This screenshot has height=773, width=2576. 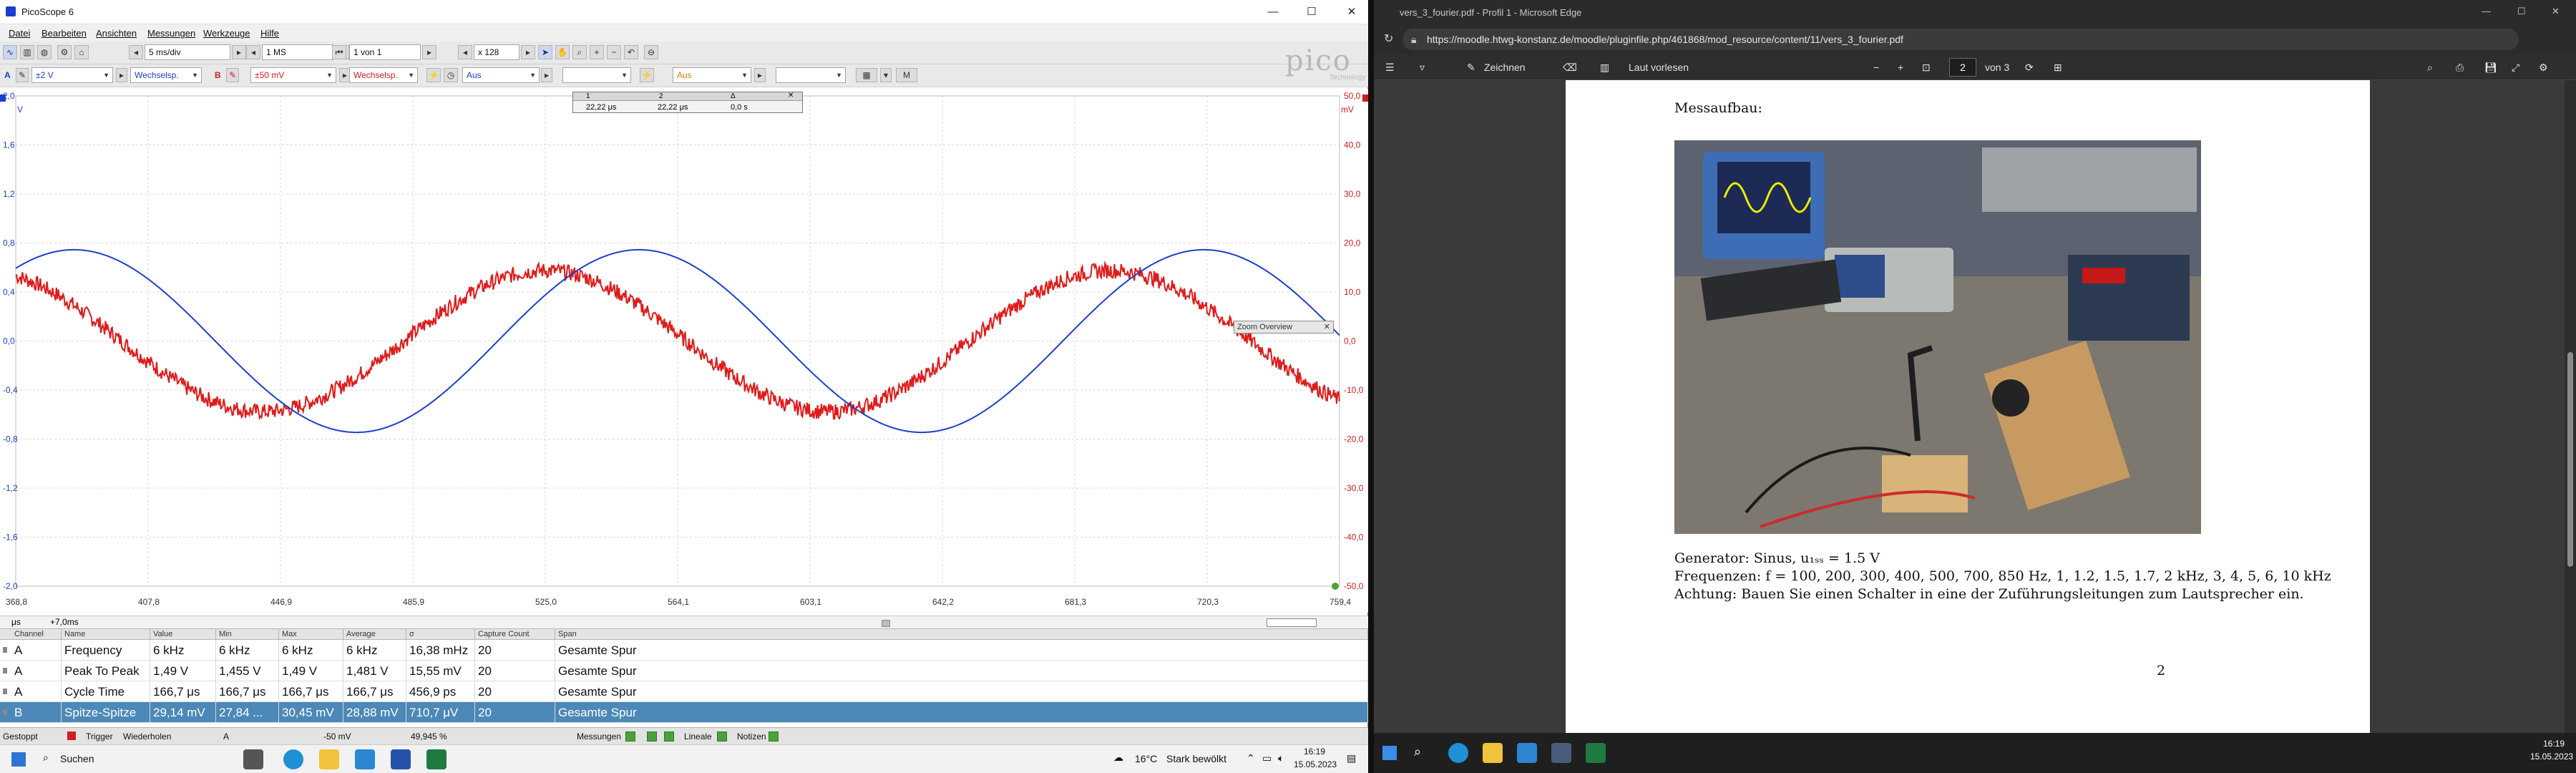 What do you see at coordinates (71, 735) in the screenshot?
I see `stop-icon` at bounding box center [71, 735].